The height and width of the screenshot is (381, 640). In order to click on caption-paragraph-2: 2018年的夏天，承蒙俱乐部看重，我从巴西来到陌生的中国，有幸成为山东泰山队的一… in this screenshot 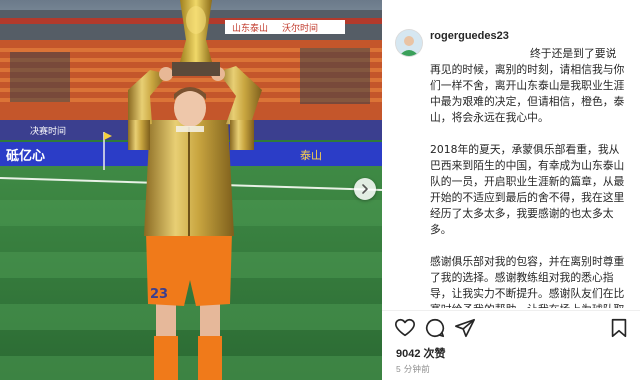, I will do `click(527, 189)`.